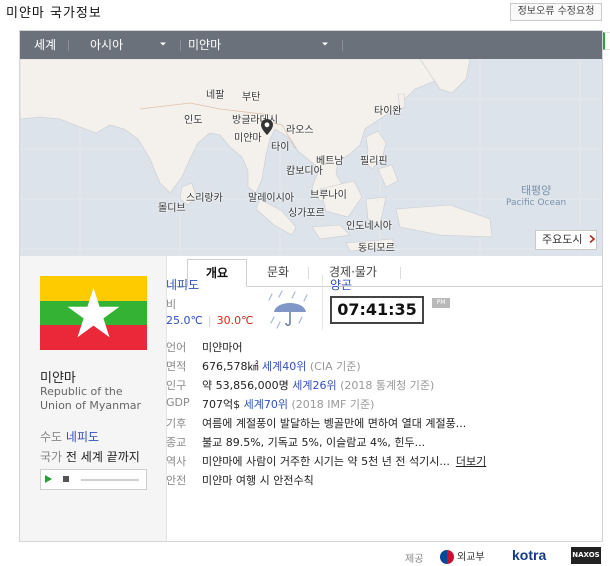 The height and width of the screenshot is (566, 610). I want to click on major-cities-button: 주요도시, so click(566, 240).